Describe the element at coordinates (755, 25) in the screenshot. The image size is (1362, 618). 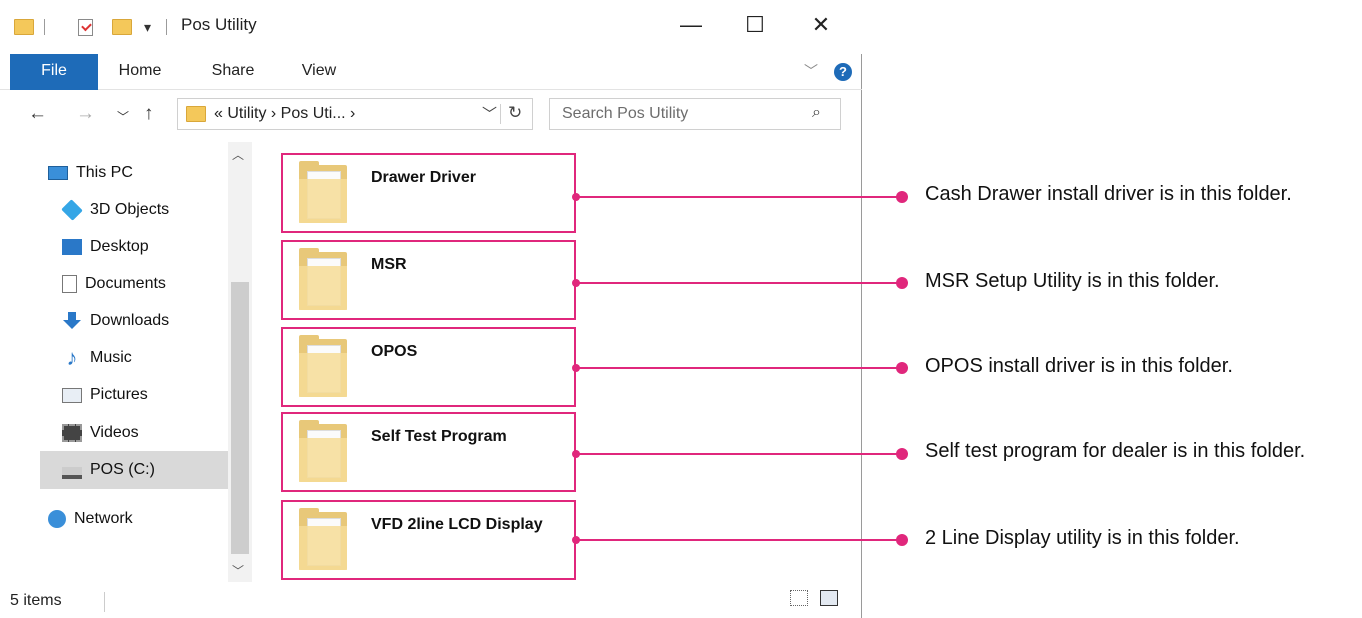
I see `maximize-button: ☐` at that location.